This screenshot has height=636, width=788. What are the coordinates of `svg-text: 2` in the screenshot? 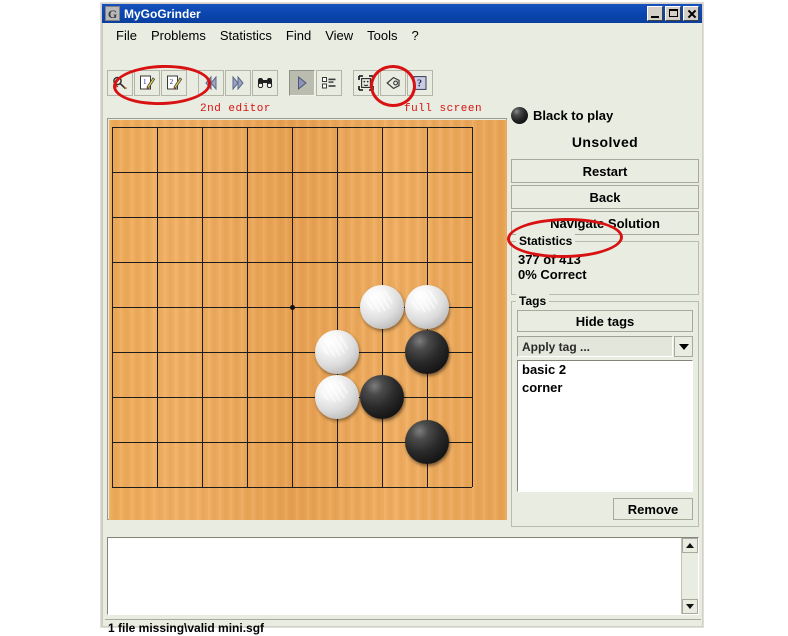 It's located at (172, 82).